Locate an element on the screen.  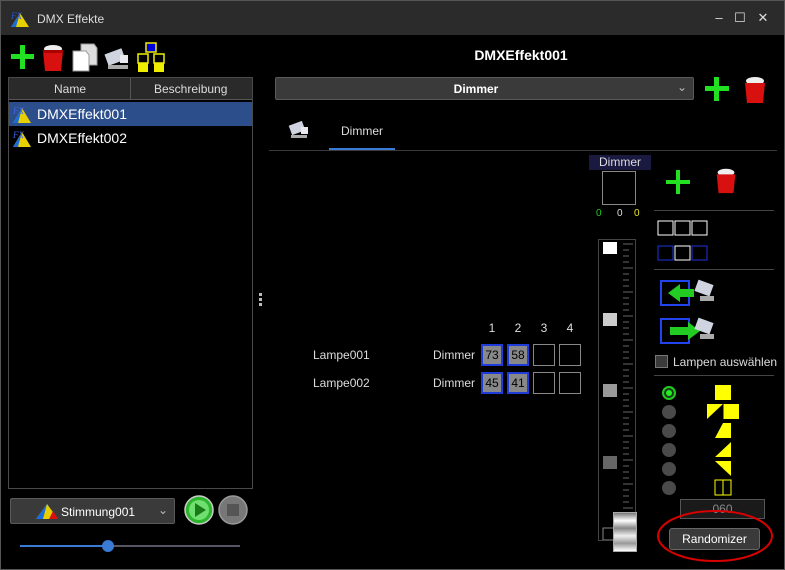
pattern-ramp-down-icon is located at coordinates (723, 468).